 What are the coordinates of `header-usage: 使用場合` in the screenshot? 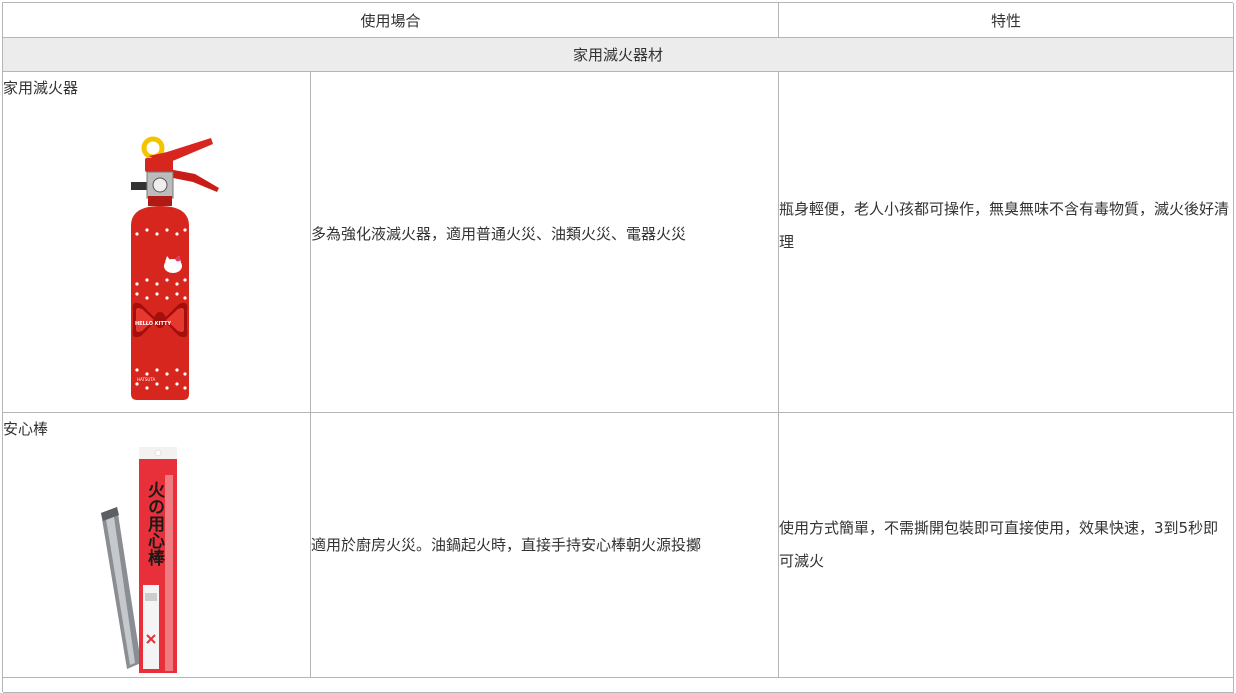 It's located at (391, 20).